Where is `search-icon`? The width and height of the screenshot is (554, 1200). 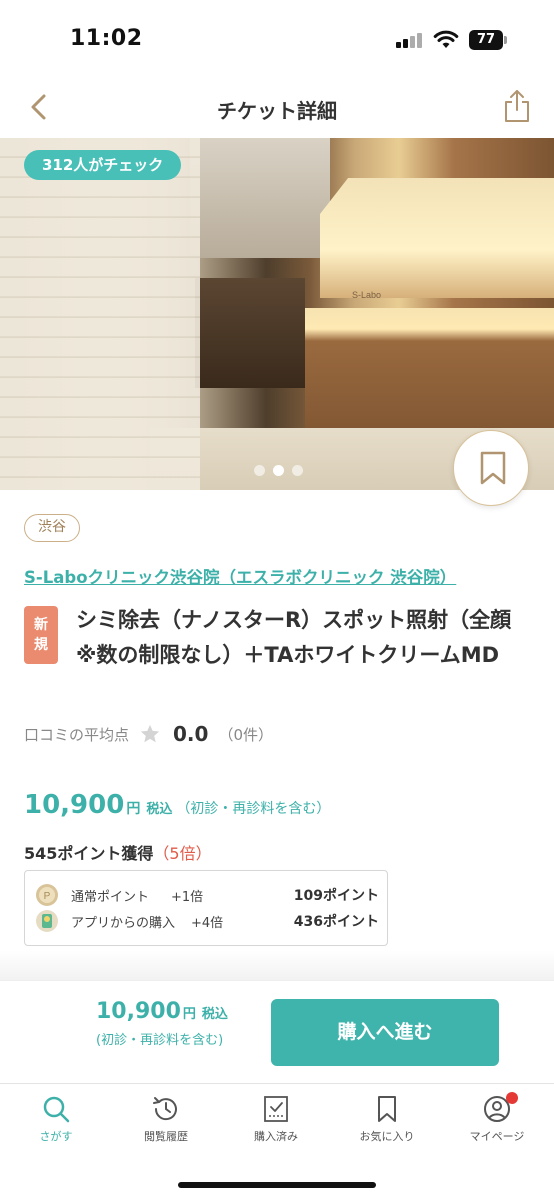 search-icon is located at coordinates (56, 1109).